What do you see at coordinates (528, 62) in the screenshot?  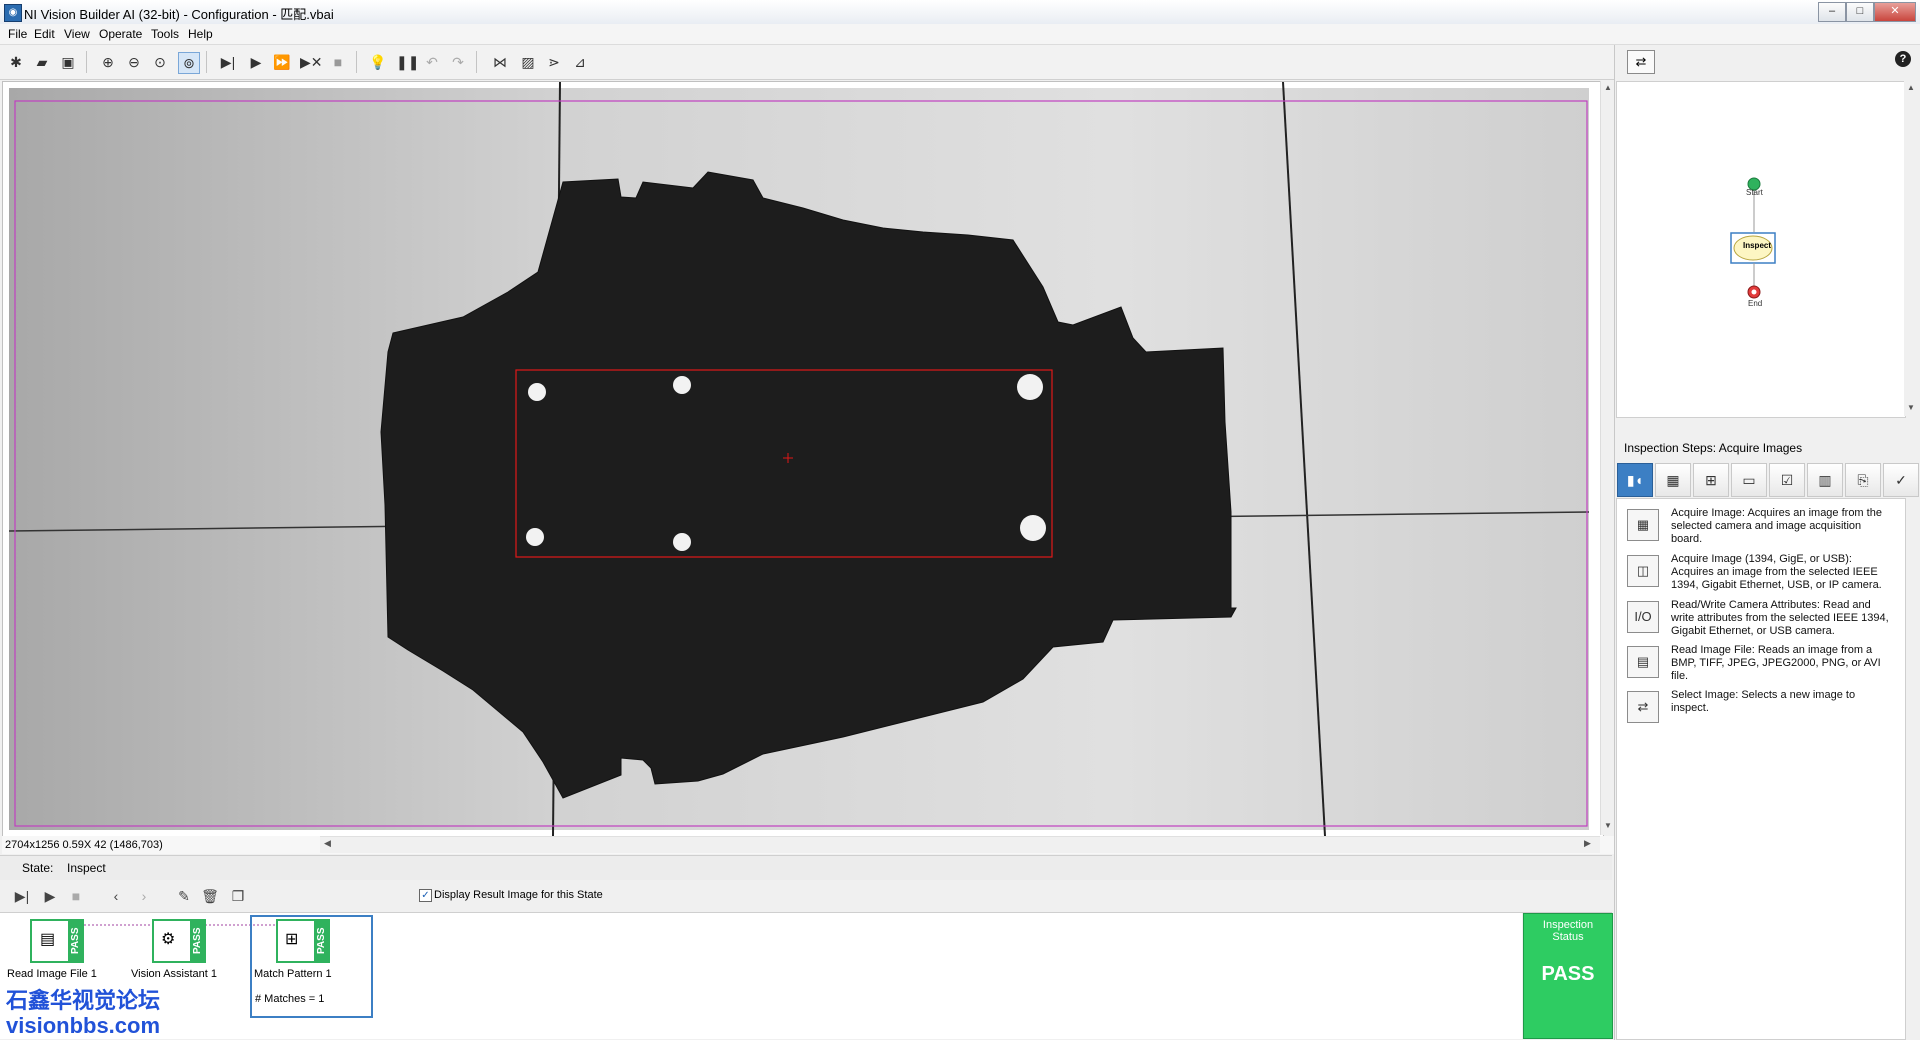 I see `image-icon: ▨` at bounding box center [528, 62].